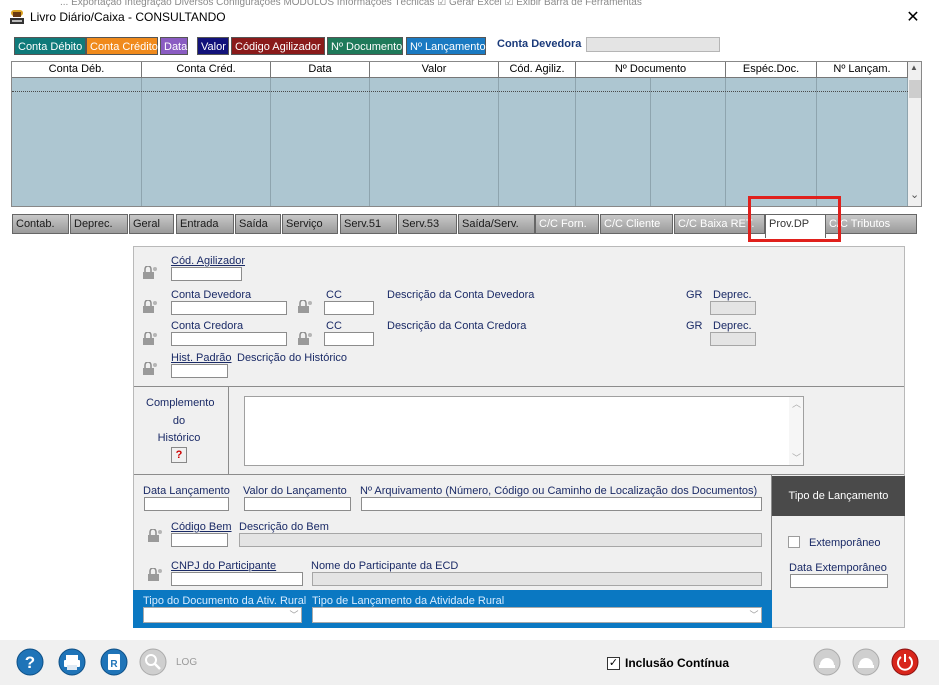  I want to click on tab-sa-da-serv: Saída/Serv., so click(496, 224).